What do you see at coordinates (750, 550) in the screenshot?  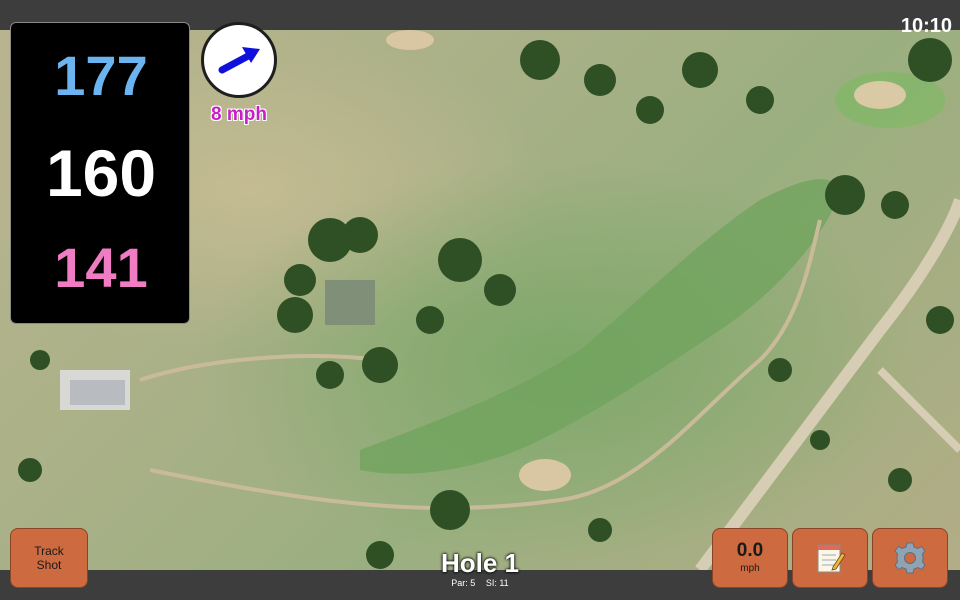 I see `speed-value: 0.0` at bounding box center [750, 550].